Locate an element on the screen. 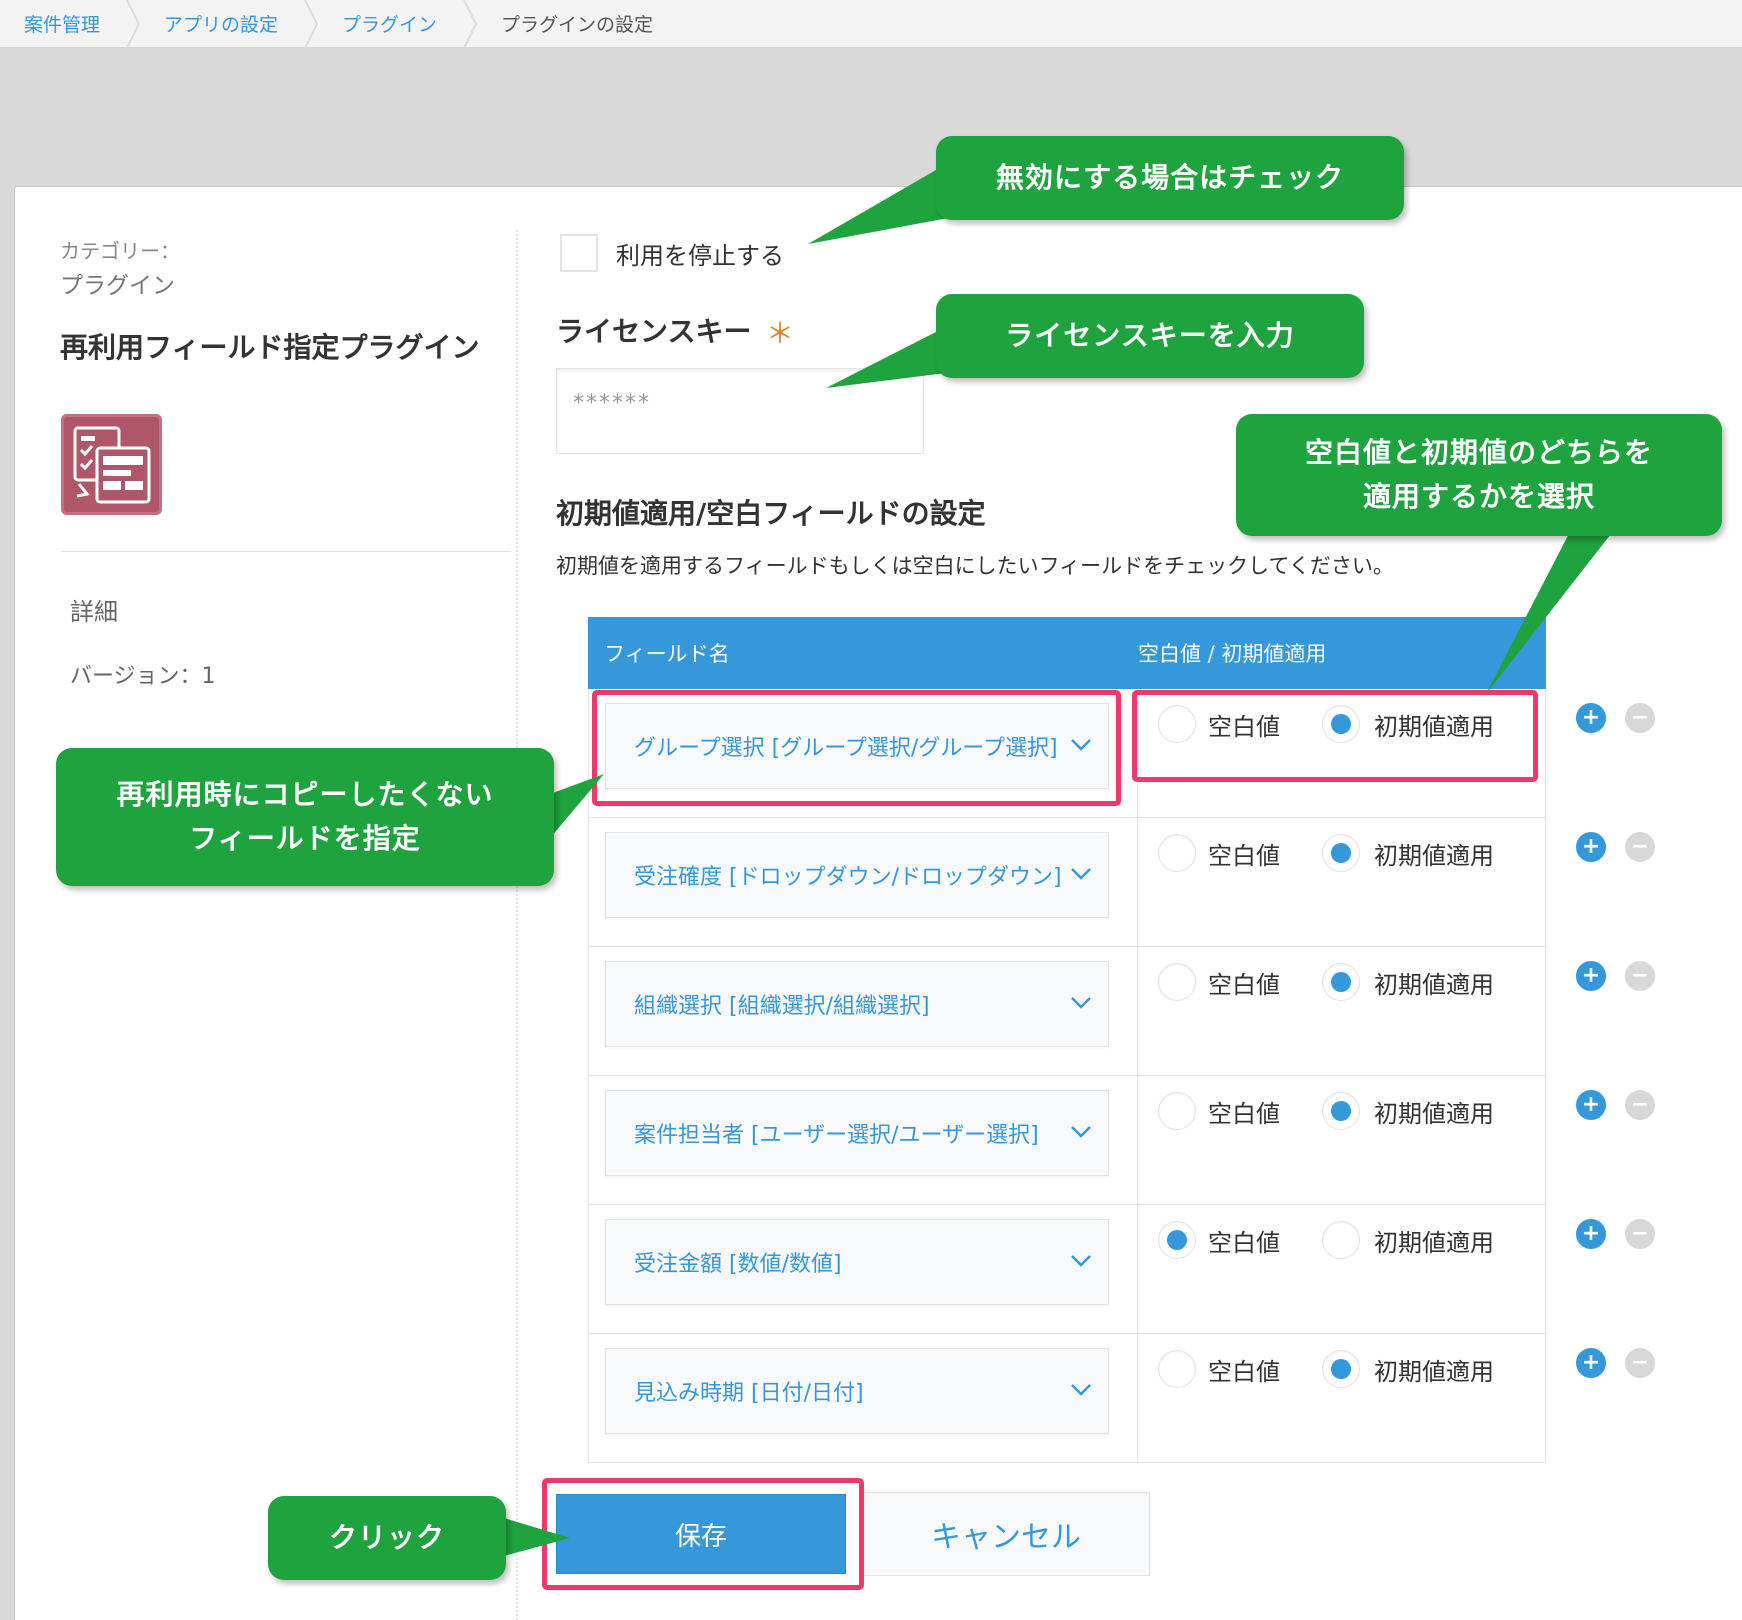 This screenshot has height=1620, width=1742. callout-select-mode: 空白値と初期値のどちらを 適用するかを選択 is located at coordinates (1479, 475).